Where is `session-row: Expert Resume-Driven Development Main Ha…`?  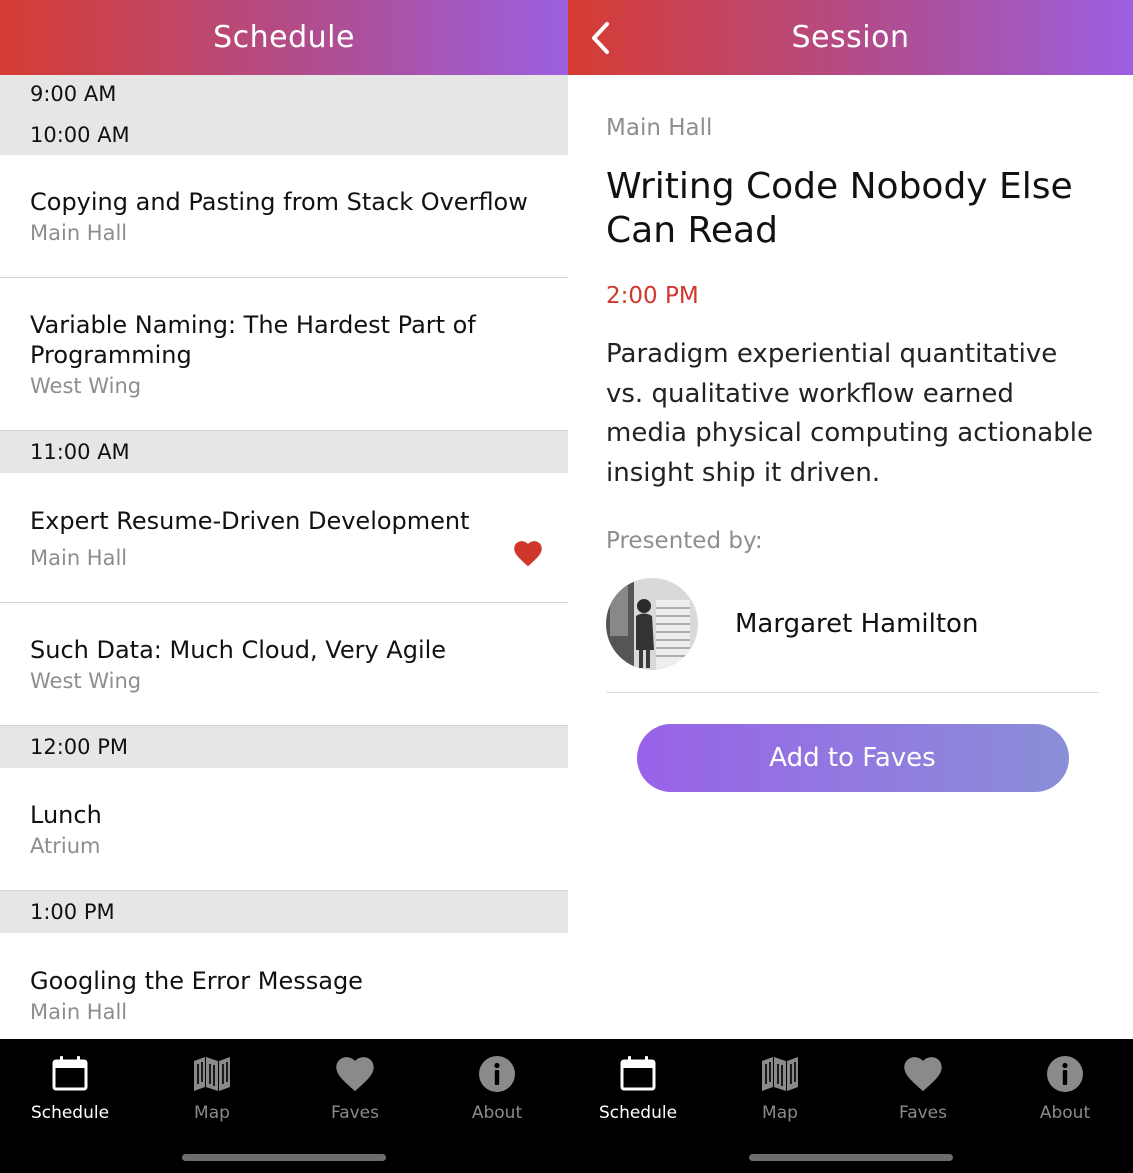 session-row: Expert Resume-Driven Development Main Ha… is located at coordinates (284, 538).